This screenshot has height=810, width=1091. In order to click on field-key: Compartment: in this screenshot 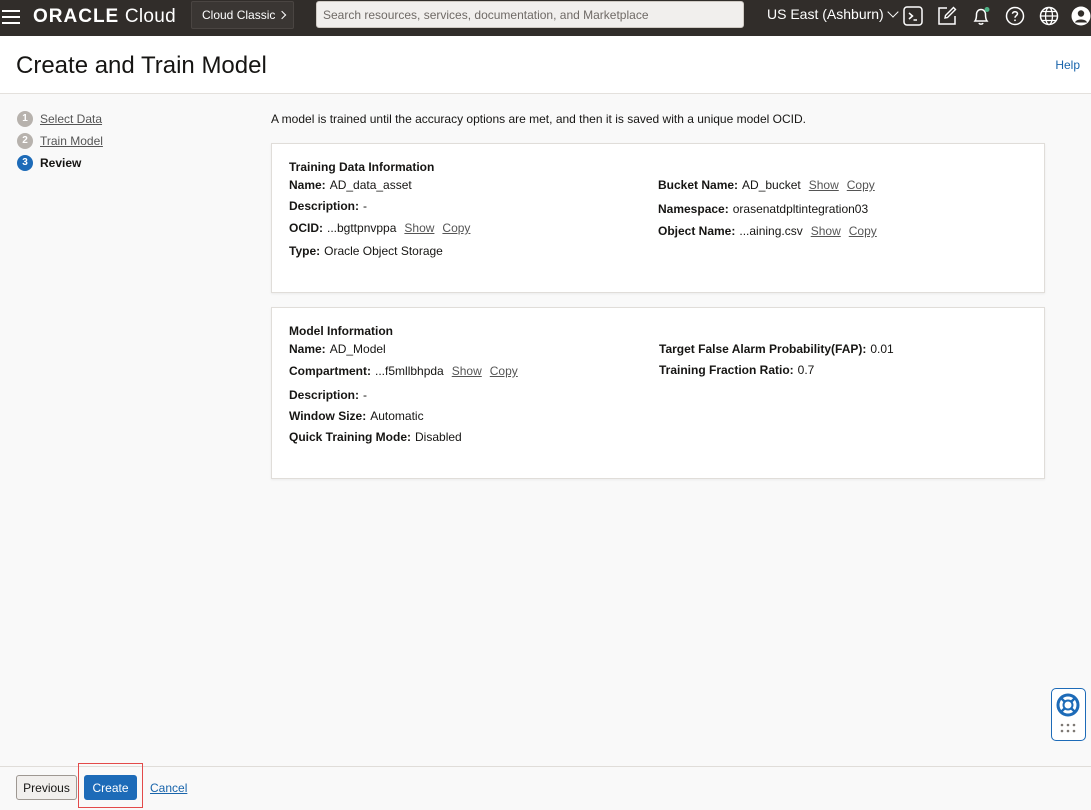, I will do `click(330, 371)`.